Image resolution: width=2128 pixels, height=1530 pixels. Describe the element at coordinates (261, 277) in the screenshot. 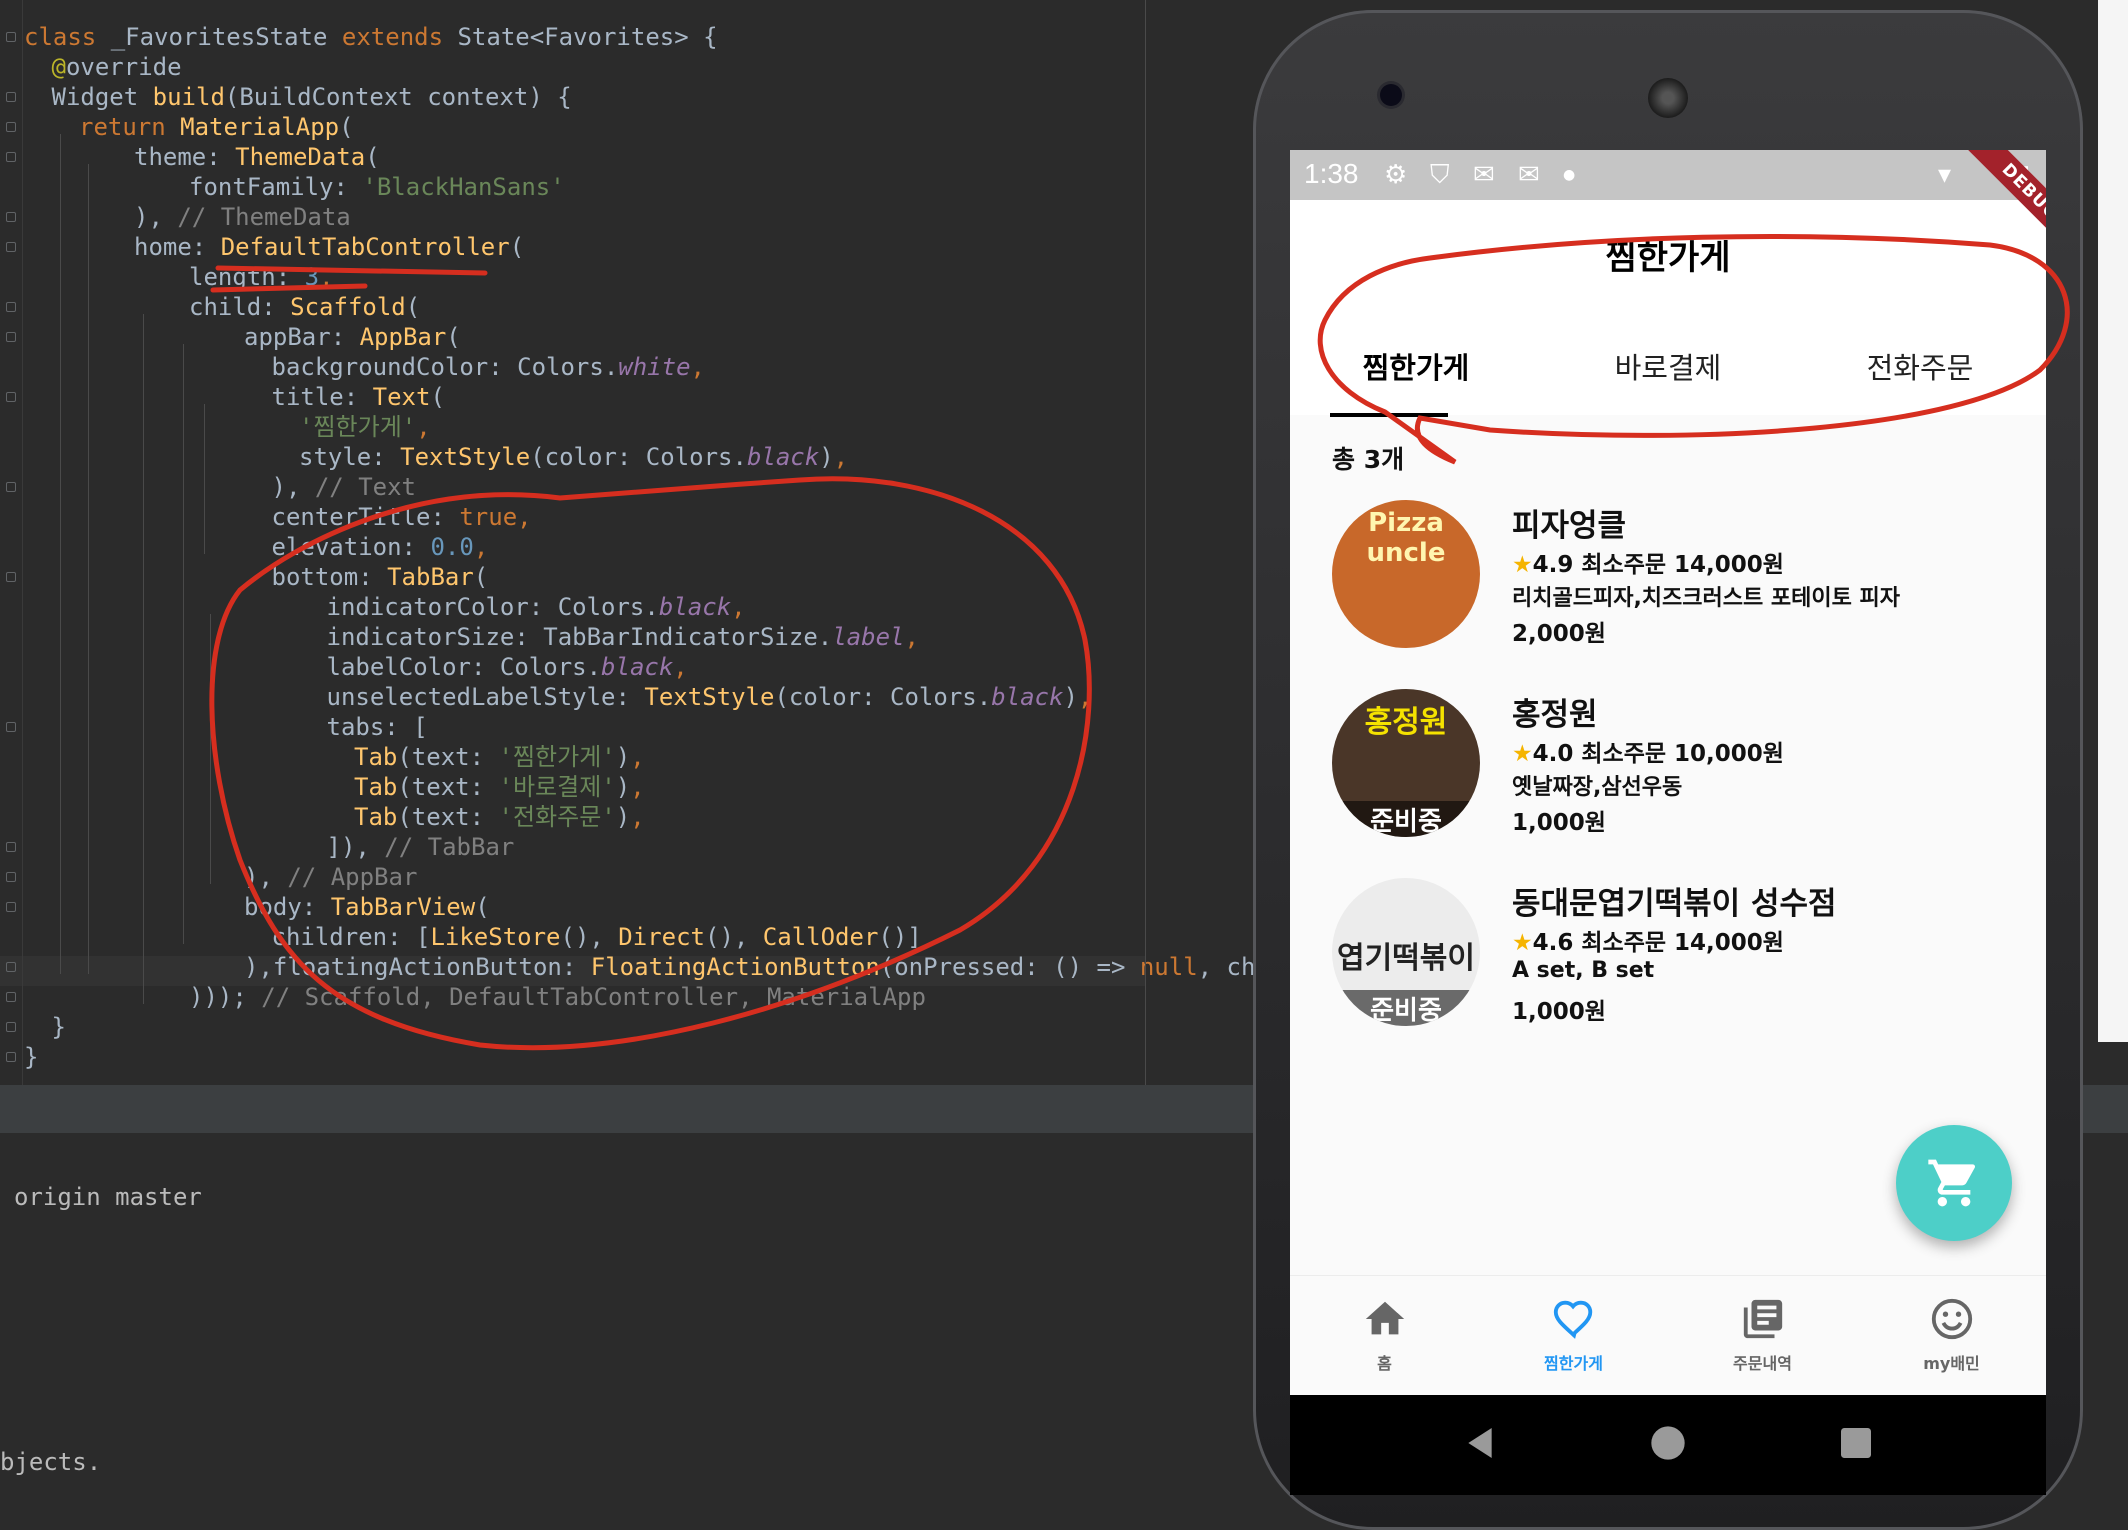

I see `code-line: length: 3,` at that location.